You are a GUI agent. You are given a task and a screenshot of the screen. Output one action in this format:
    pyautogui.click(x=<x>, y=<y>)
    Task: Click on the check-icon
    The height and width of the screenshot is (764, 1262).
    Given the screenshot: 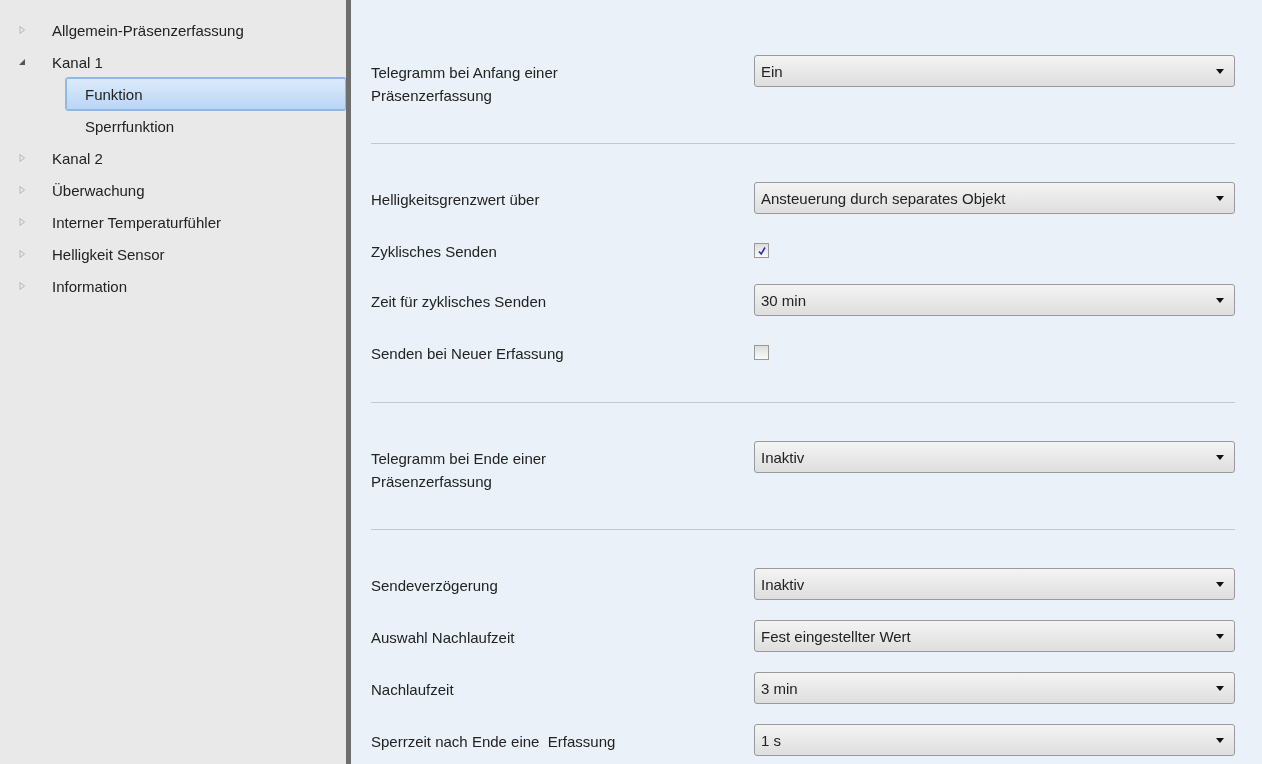 What is the action you would take?
    pyautogui.click(x=761, y=250)
    